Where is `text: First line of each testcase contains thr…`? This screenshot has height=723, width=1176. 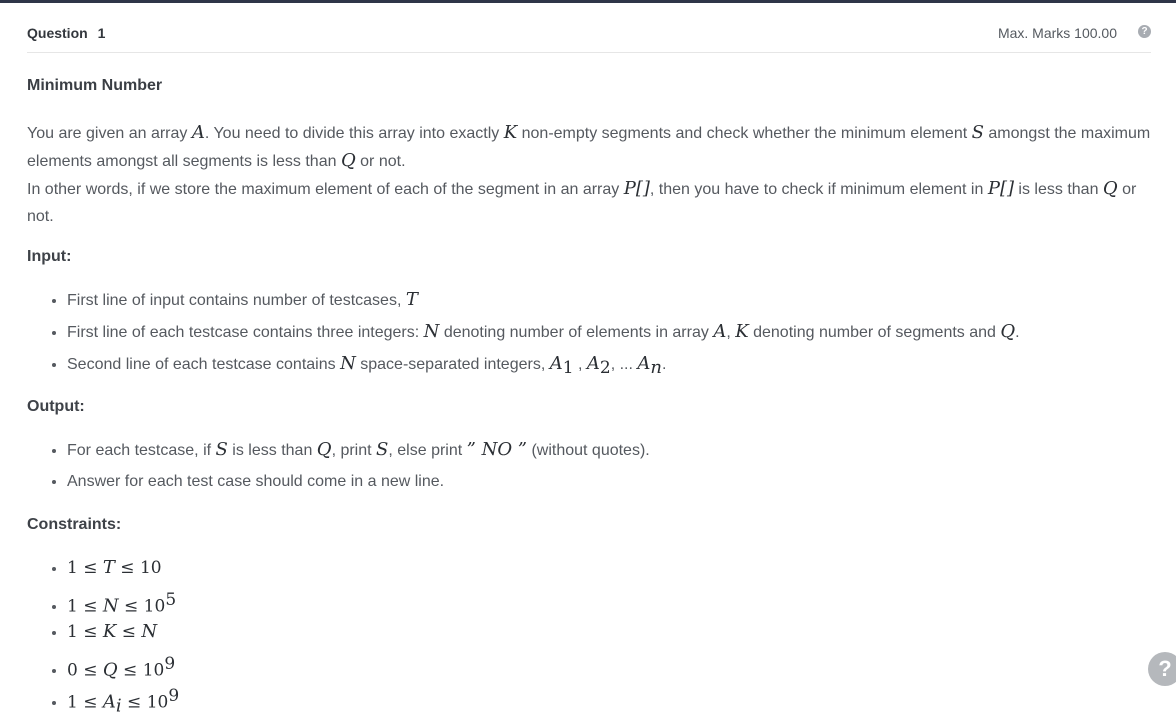 text: First line of each testcase contains thr… is located at coordinates (245, 332).